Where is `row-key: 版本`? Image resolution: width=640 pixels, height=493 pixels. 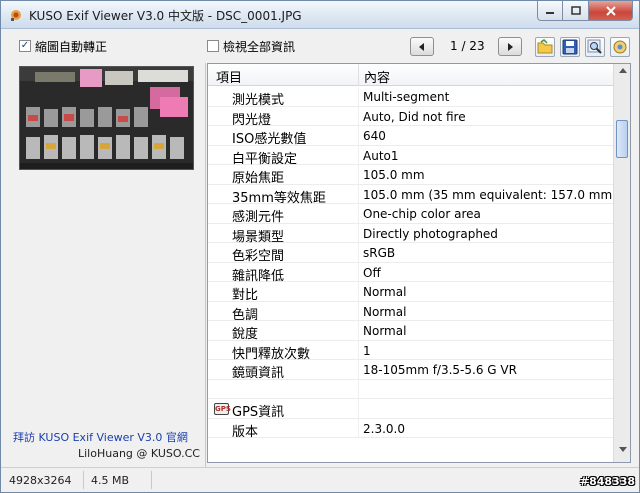
row-key: 版本 is located at coordinates (245, 432).